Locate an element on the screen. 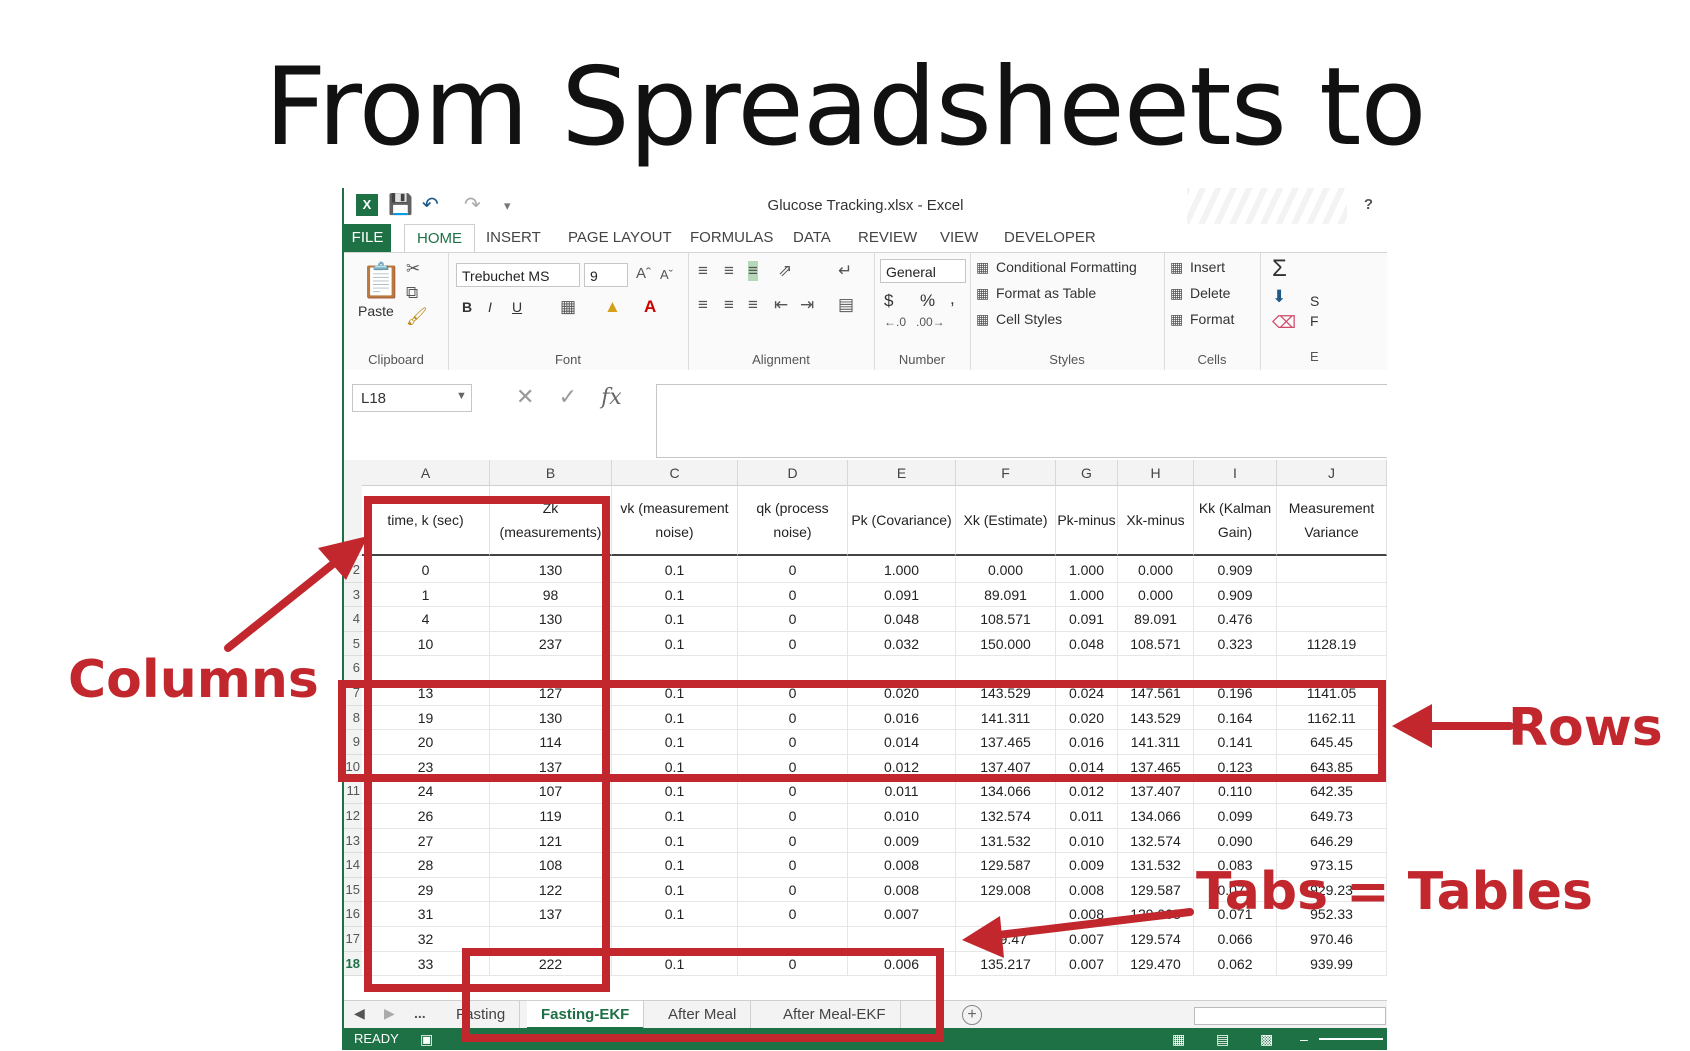  header-cell: Measurement Variance is located at coordinates (1332, 521).